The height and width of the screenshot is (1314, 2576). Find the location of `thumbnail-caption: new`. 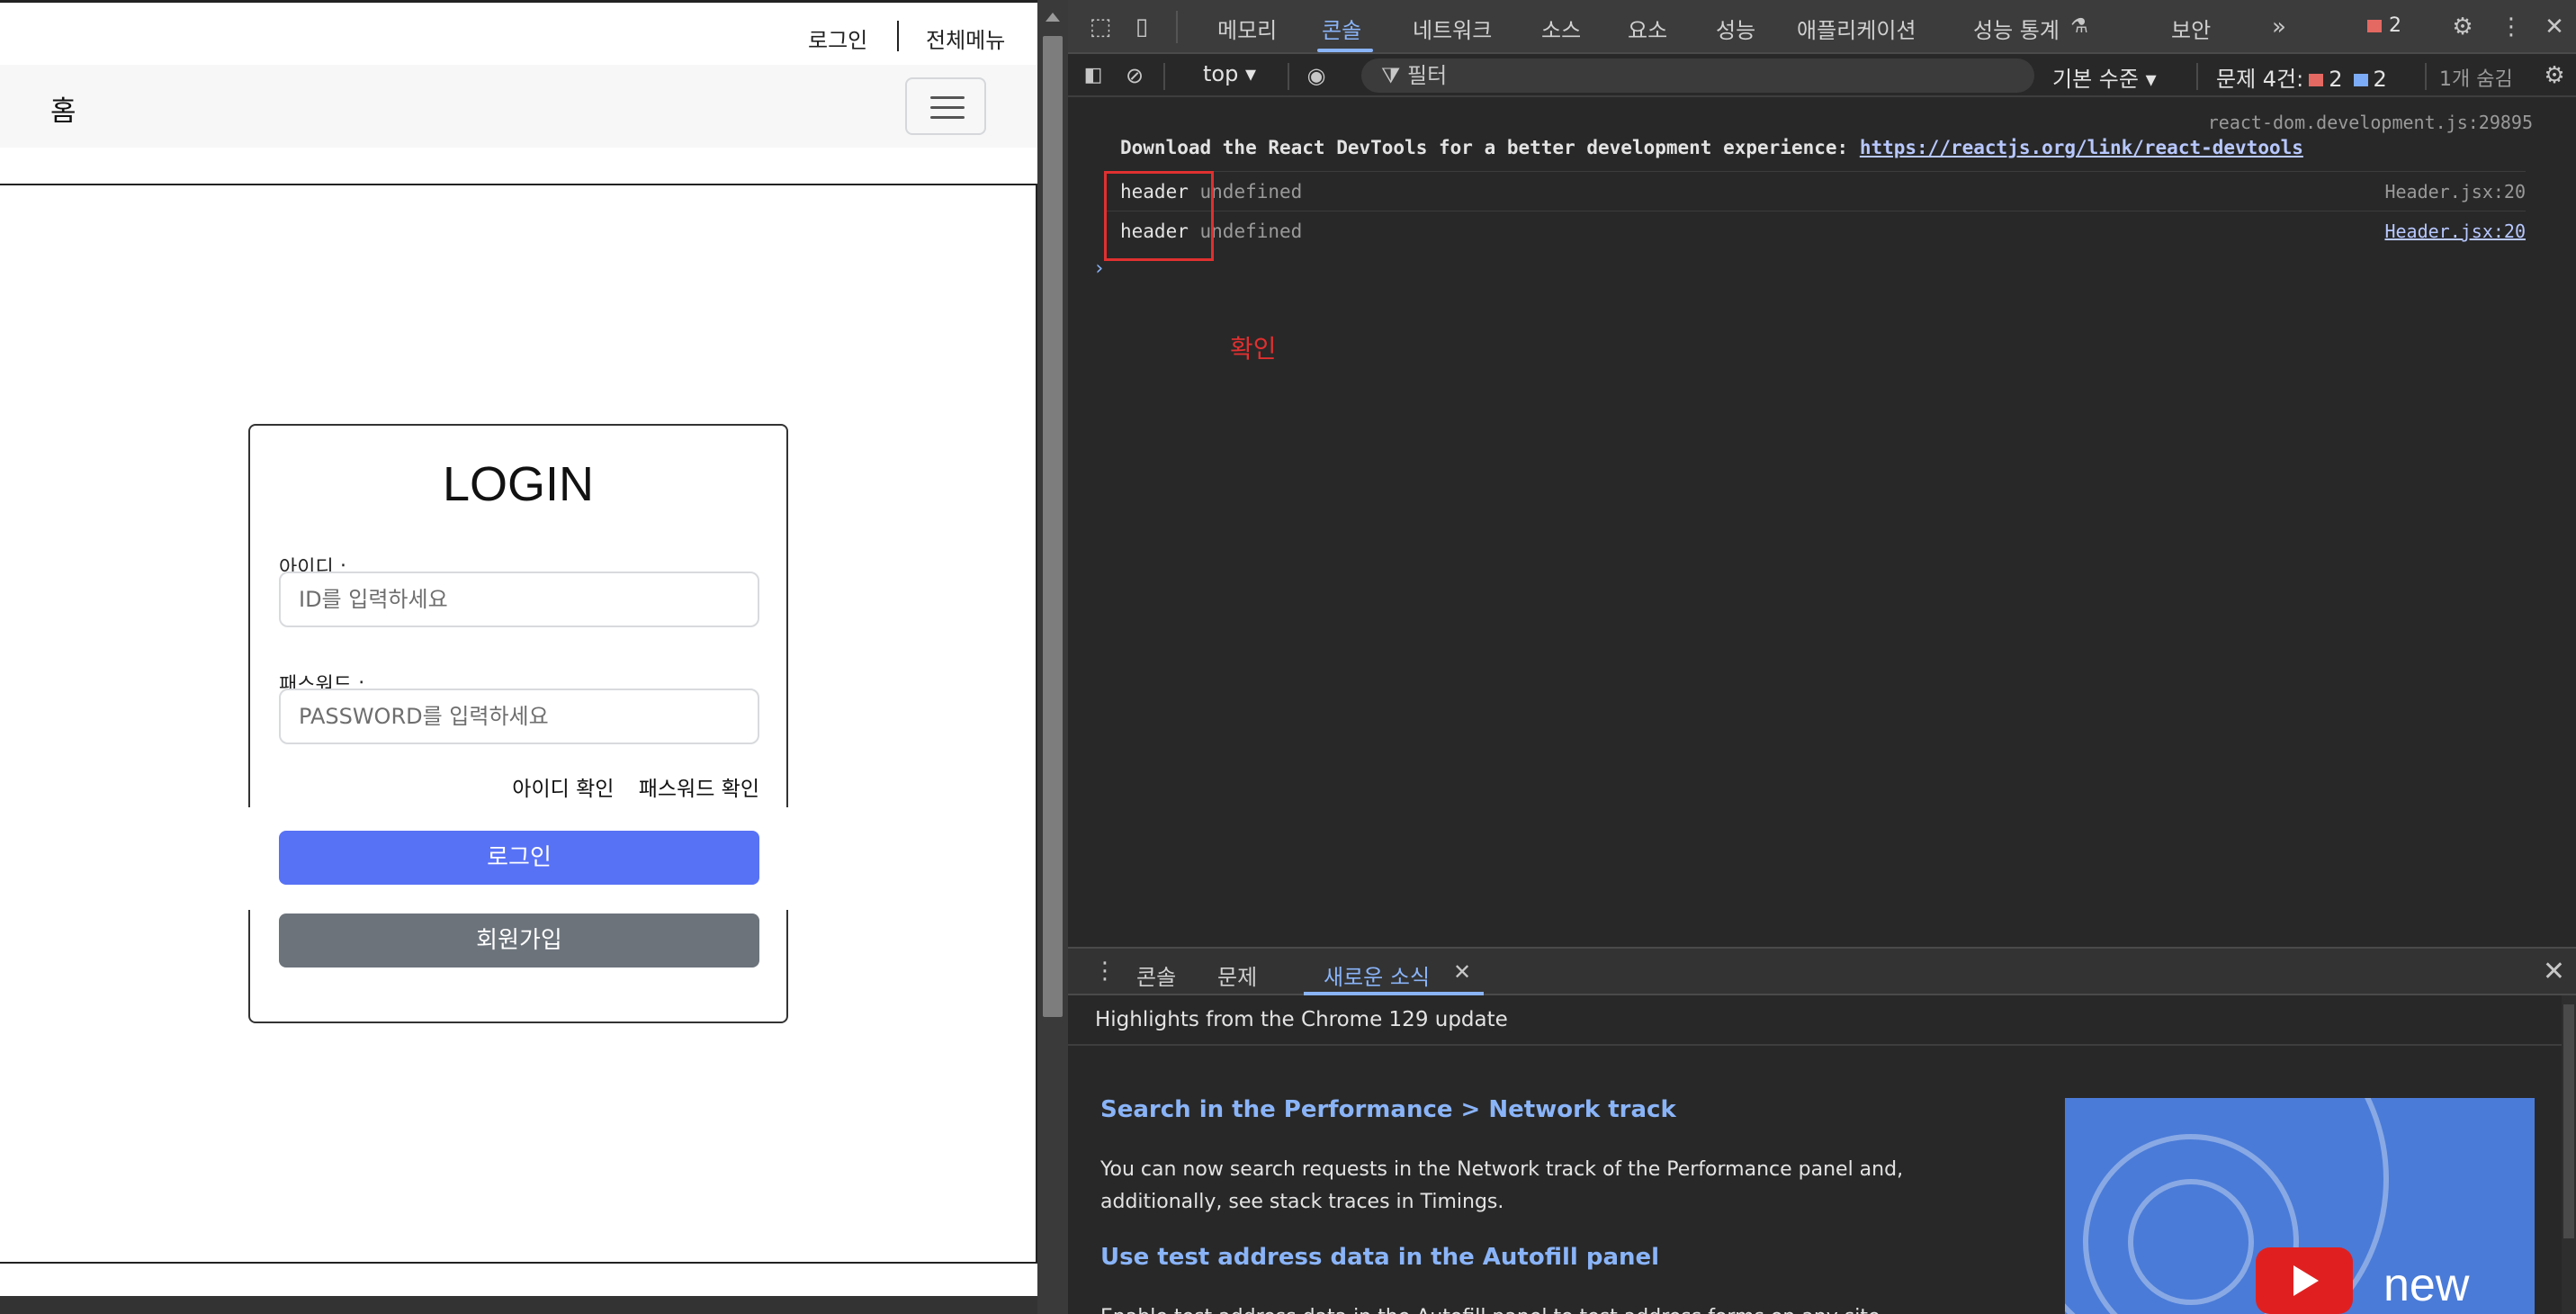

thumbnail-caption: new is located at coordinates (2427, 1285).